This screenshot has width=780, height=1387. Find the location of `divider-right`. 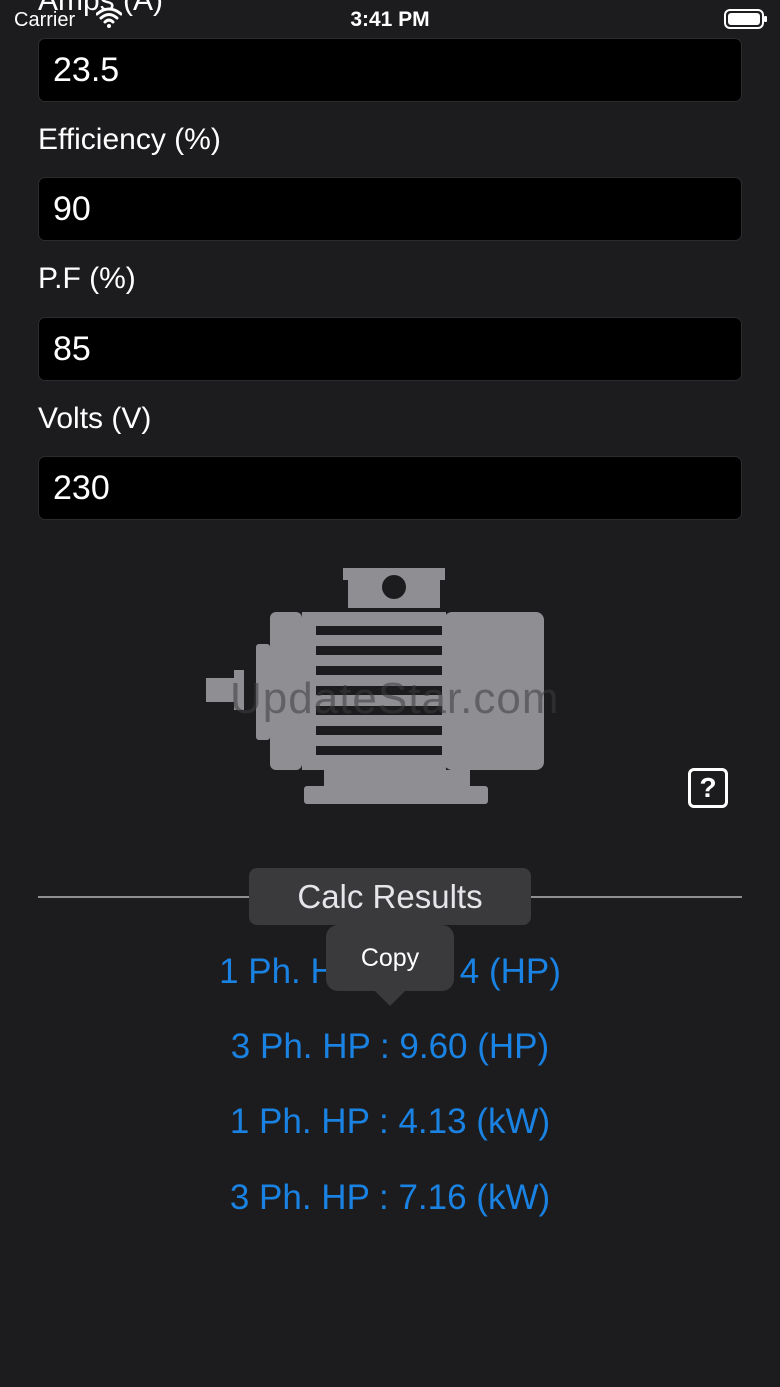

divider-right is located at coordinates (636, 897).